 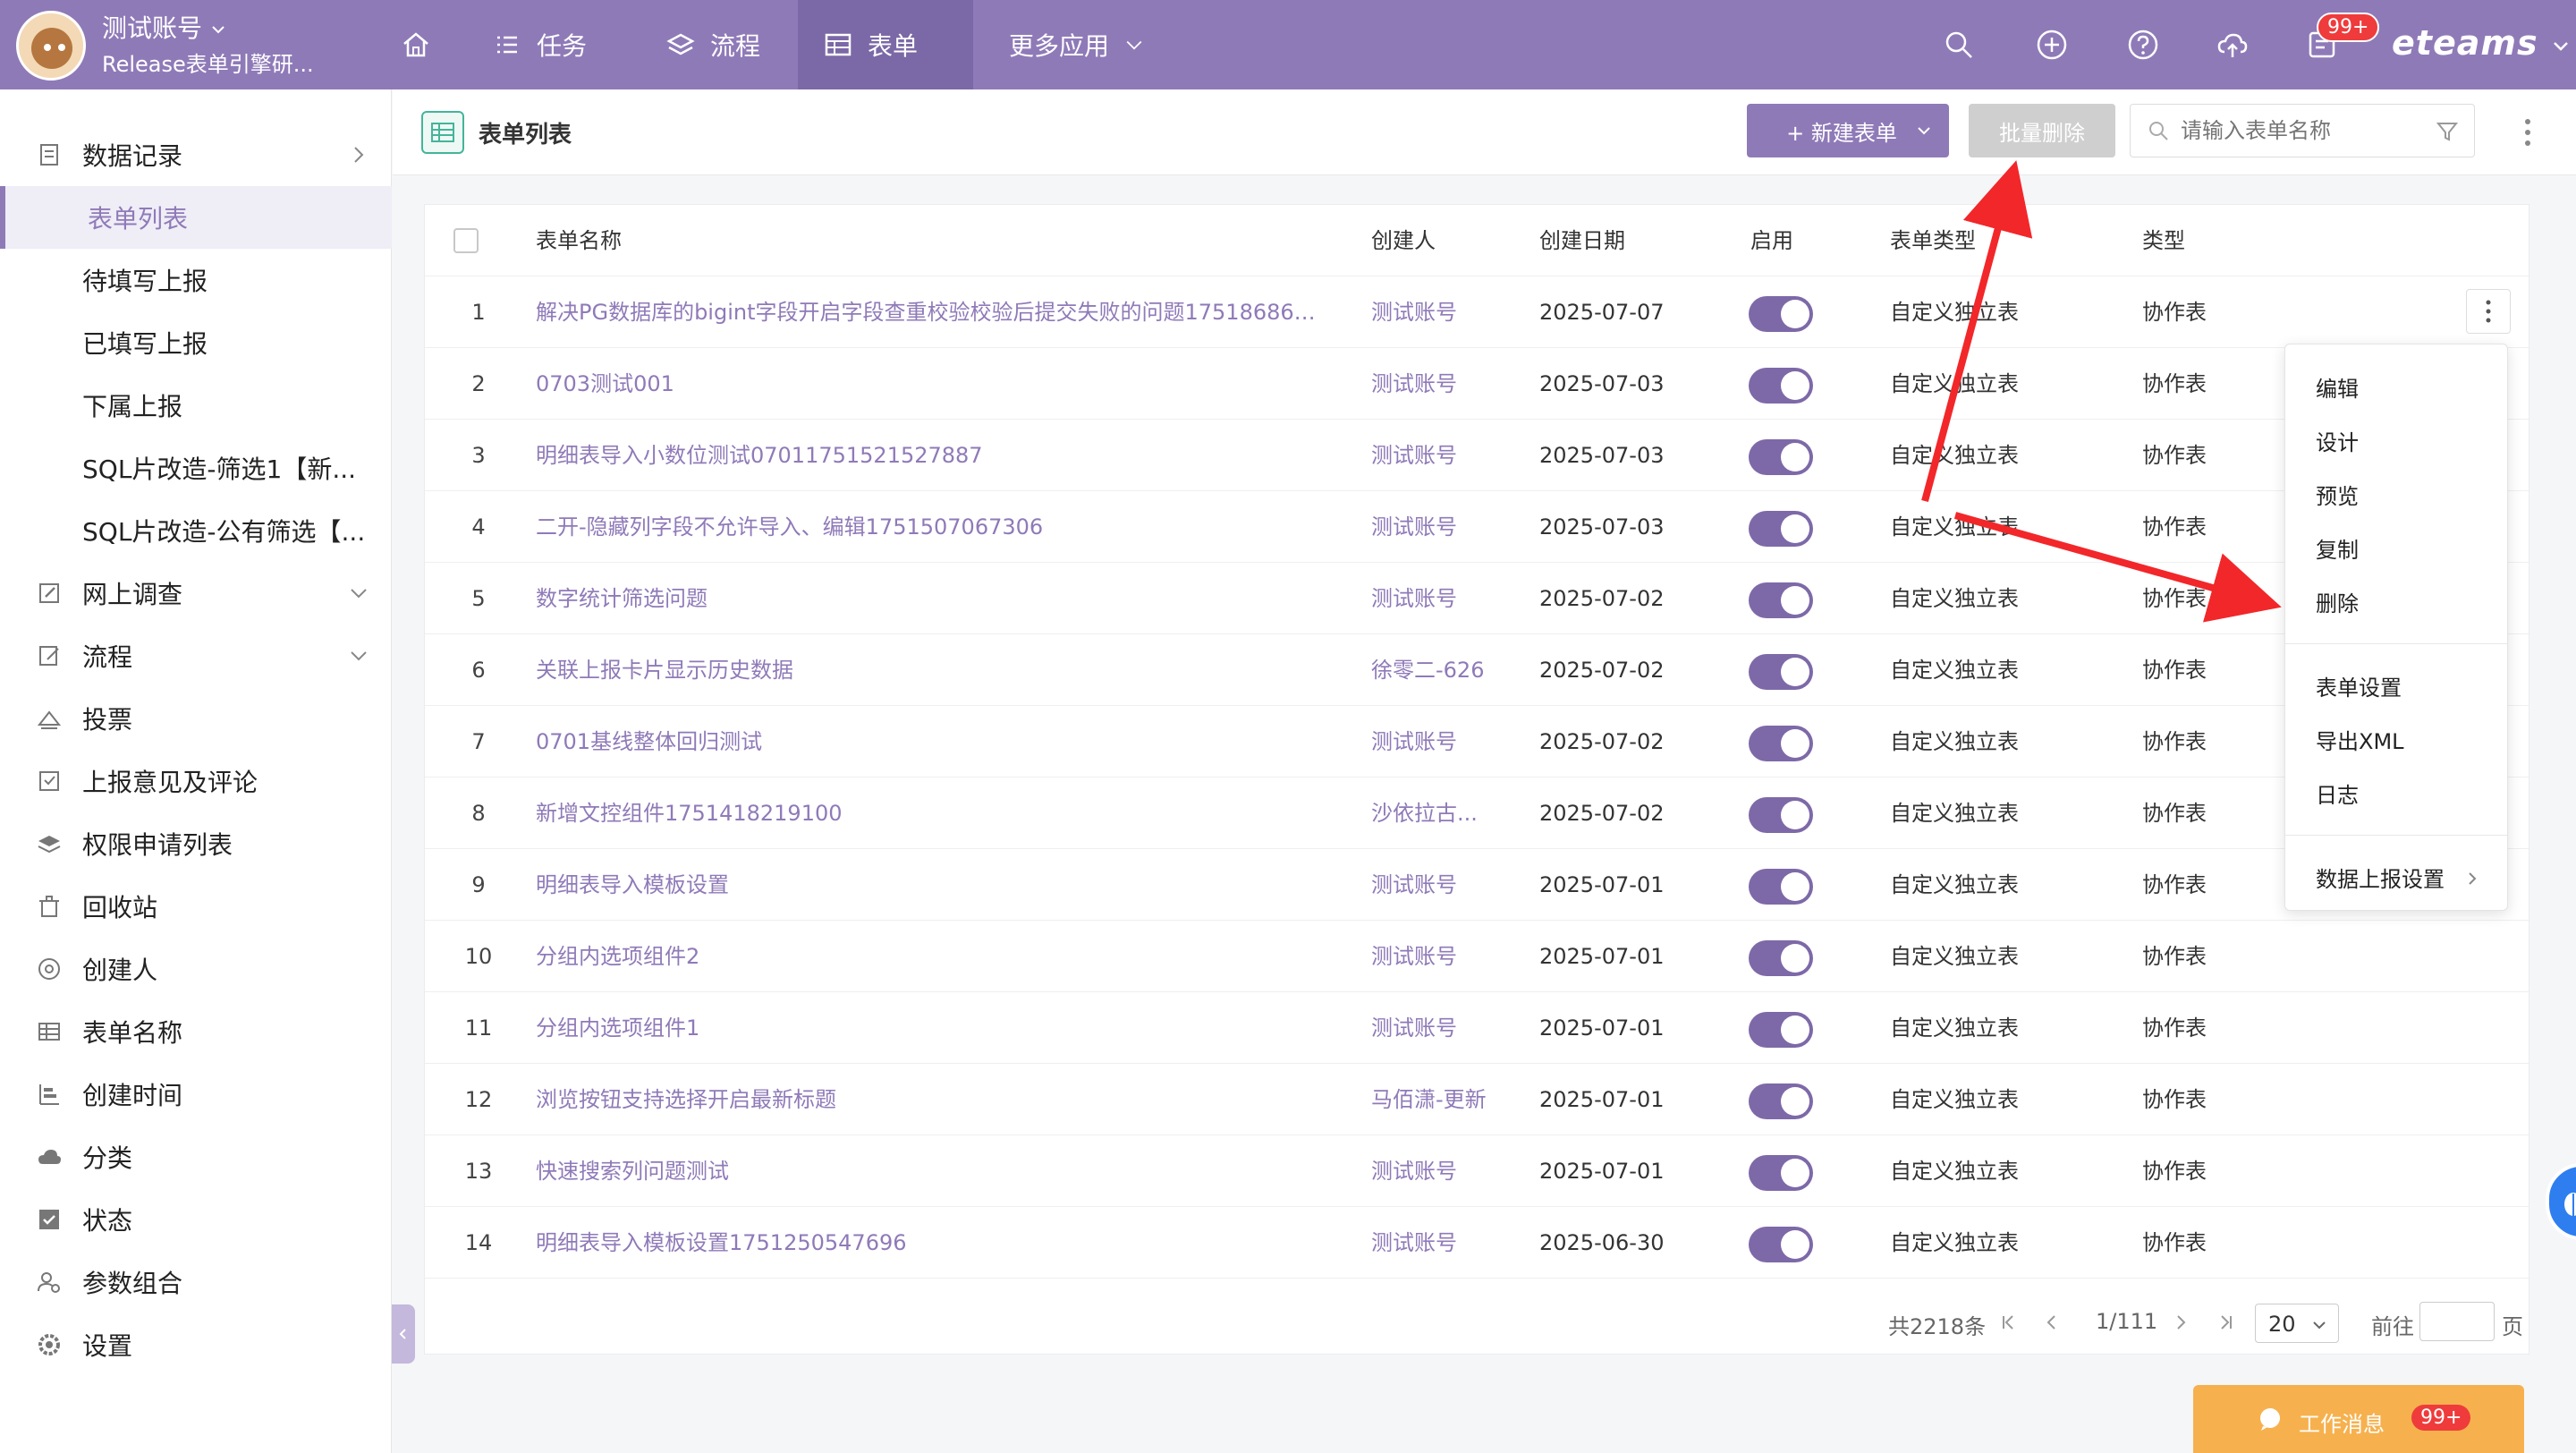 I want to click on goto-page-input, so click(x=2457, y=1321).